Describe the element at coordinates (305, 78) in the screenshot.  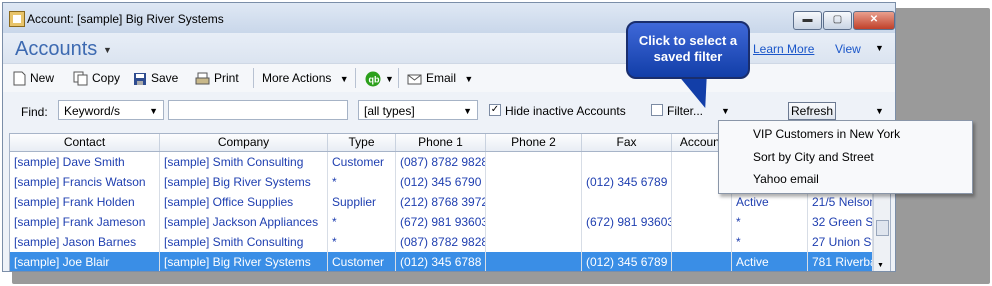
I see `more-actions-button: More Actions ▼` at that location.